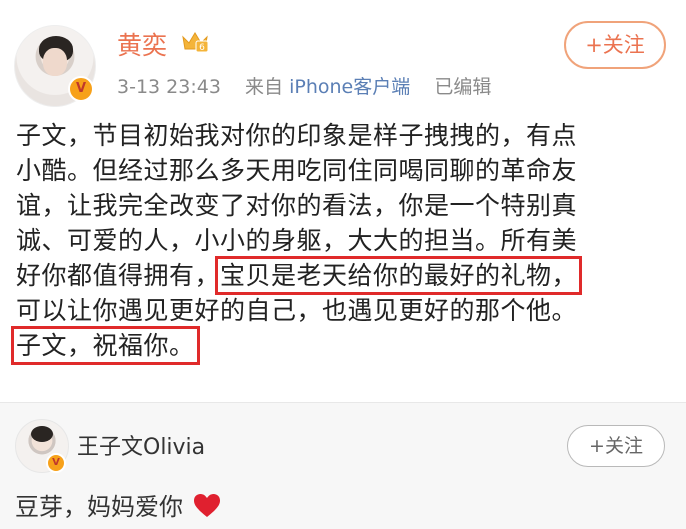 This screenshot has width=686, height=529. What do you see at coordinates (297, 240) in the screenshot?
I see `post-line: 诚、可爱的人，小小的身躯，大大的担当。所有美` at bounding box center [297, 240].